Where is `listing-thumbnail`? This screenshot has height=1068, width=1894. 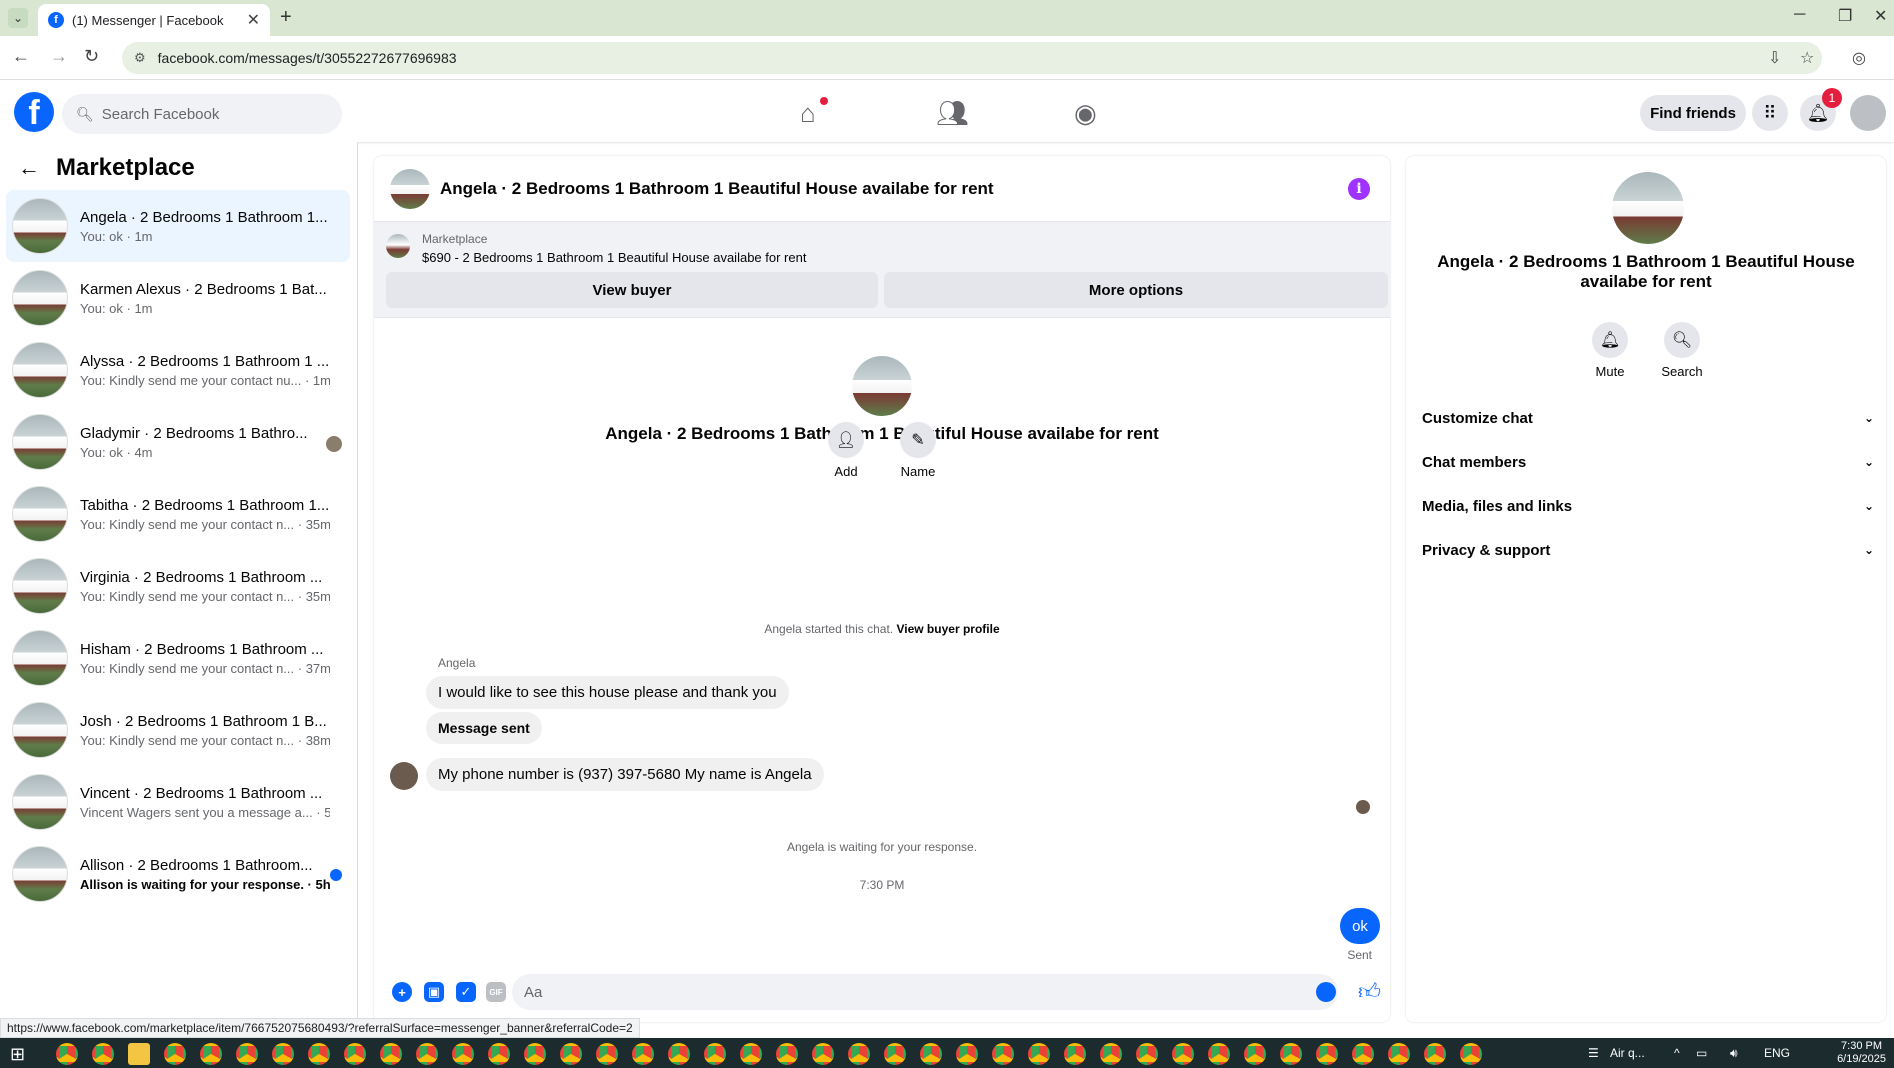 listing-thumbnail is located at coordinates (398, 246).